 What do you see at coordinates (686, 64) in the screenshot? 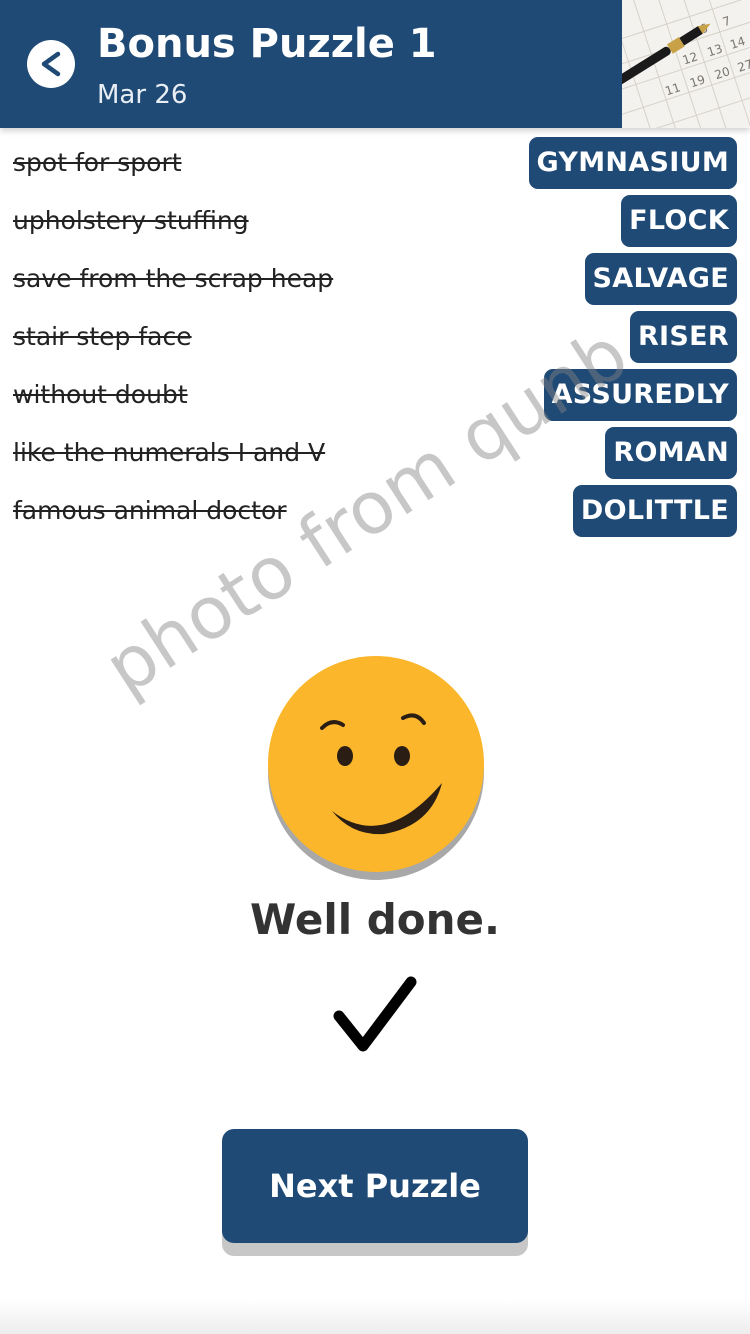
I see `calendar-pen-photo: 6 7 12 13 14 11 19 20 27` at bounding box center [686, 64].